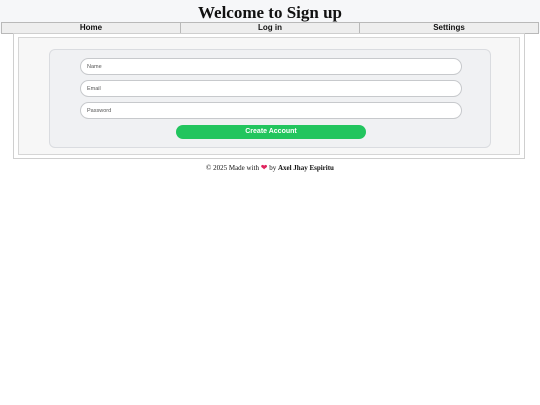  Describe the element at coordinates (448, 28) in the screenshot. I see `nav-item-settings: Settings` at that location.